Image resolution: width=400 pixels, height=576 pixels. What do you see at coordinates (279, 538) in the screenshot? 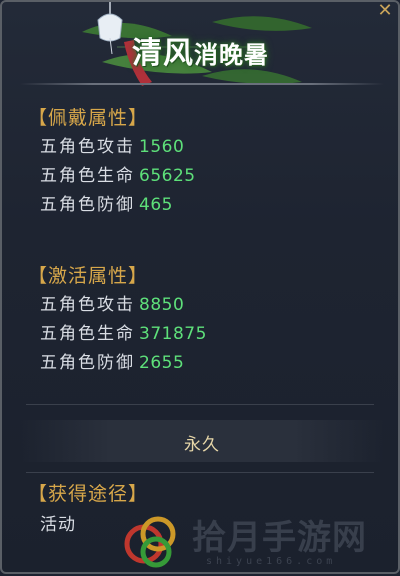
I see `watermark-text: 拾月手游网` at bounding box center [279, 538].